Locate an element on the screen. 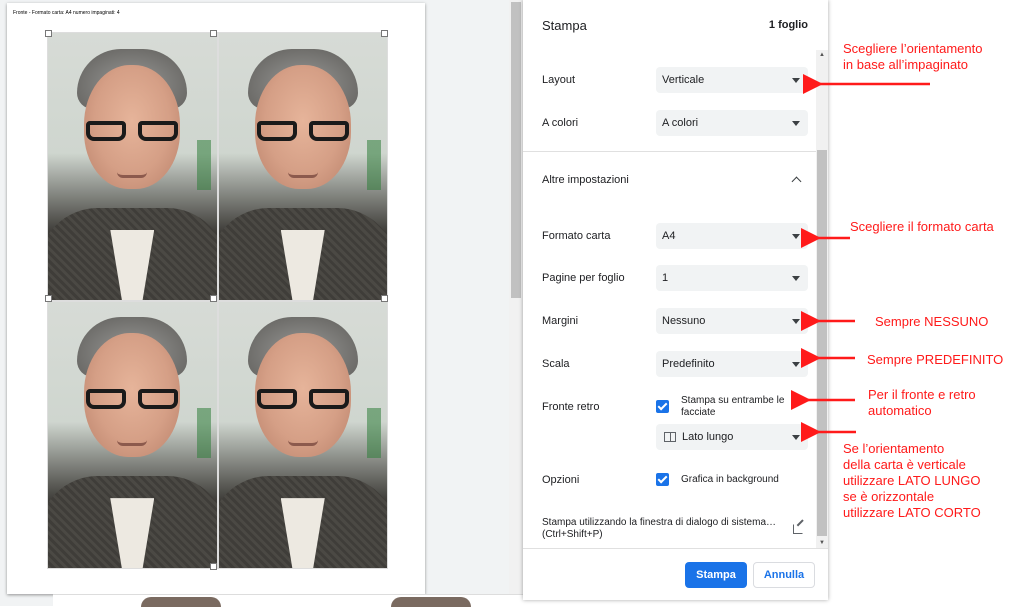 This screenshot has height=607, width=1024. annotation-scale: Sempre PREDEFINITO is located at coordinates (935, 359).